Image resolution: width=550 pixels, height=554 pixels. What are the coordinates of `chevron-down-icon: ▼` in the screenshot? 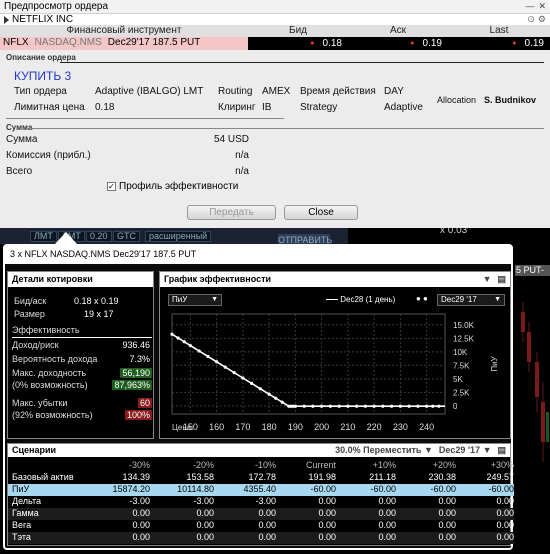 It's located at (487, 279).